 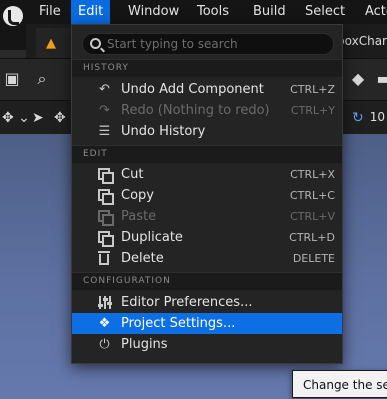 I want to click on menu-item-label: Undo History, so click(x=163, y=131).